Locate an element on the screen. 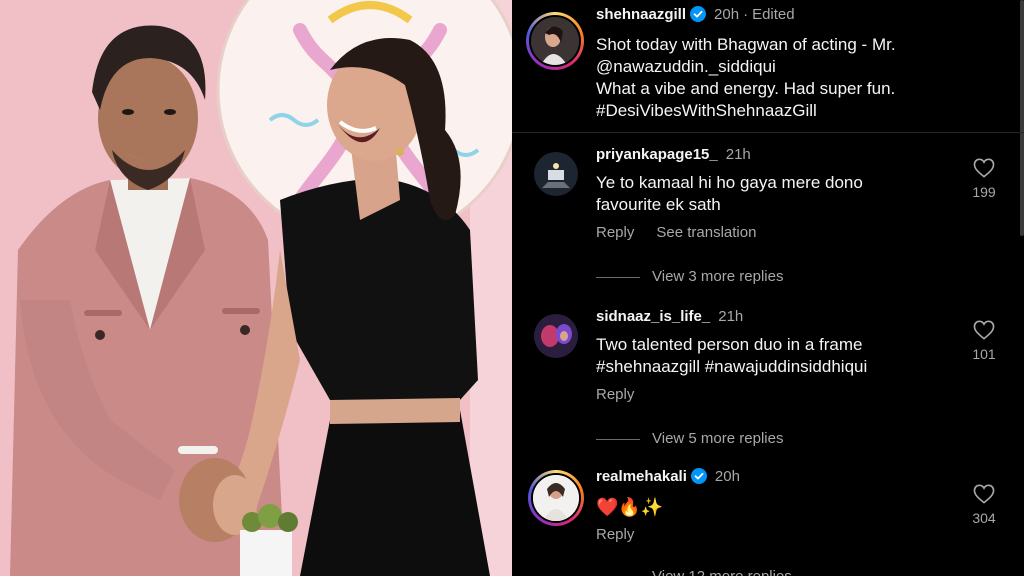  comment-hashtags: #shehnaazgill #nawajuddinsiddhiqui is located at coordinates (731, 367).